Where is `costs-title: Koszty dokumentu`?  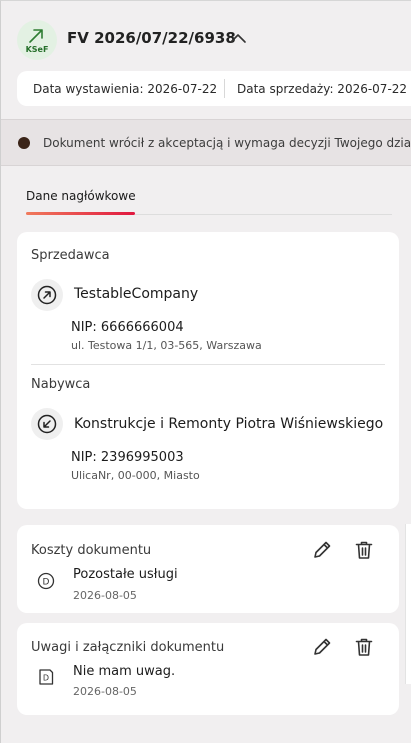
costs-title: Koszty dokumentu is located at coordinates (91, 550).